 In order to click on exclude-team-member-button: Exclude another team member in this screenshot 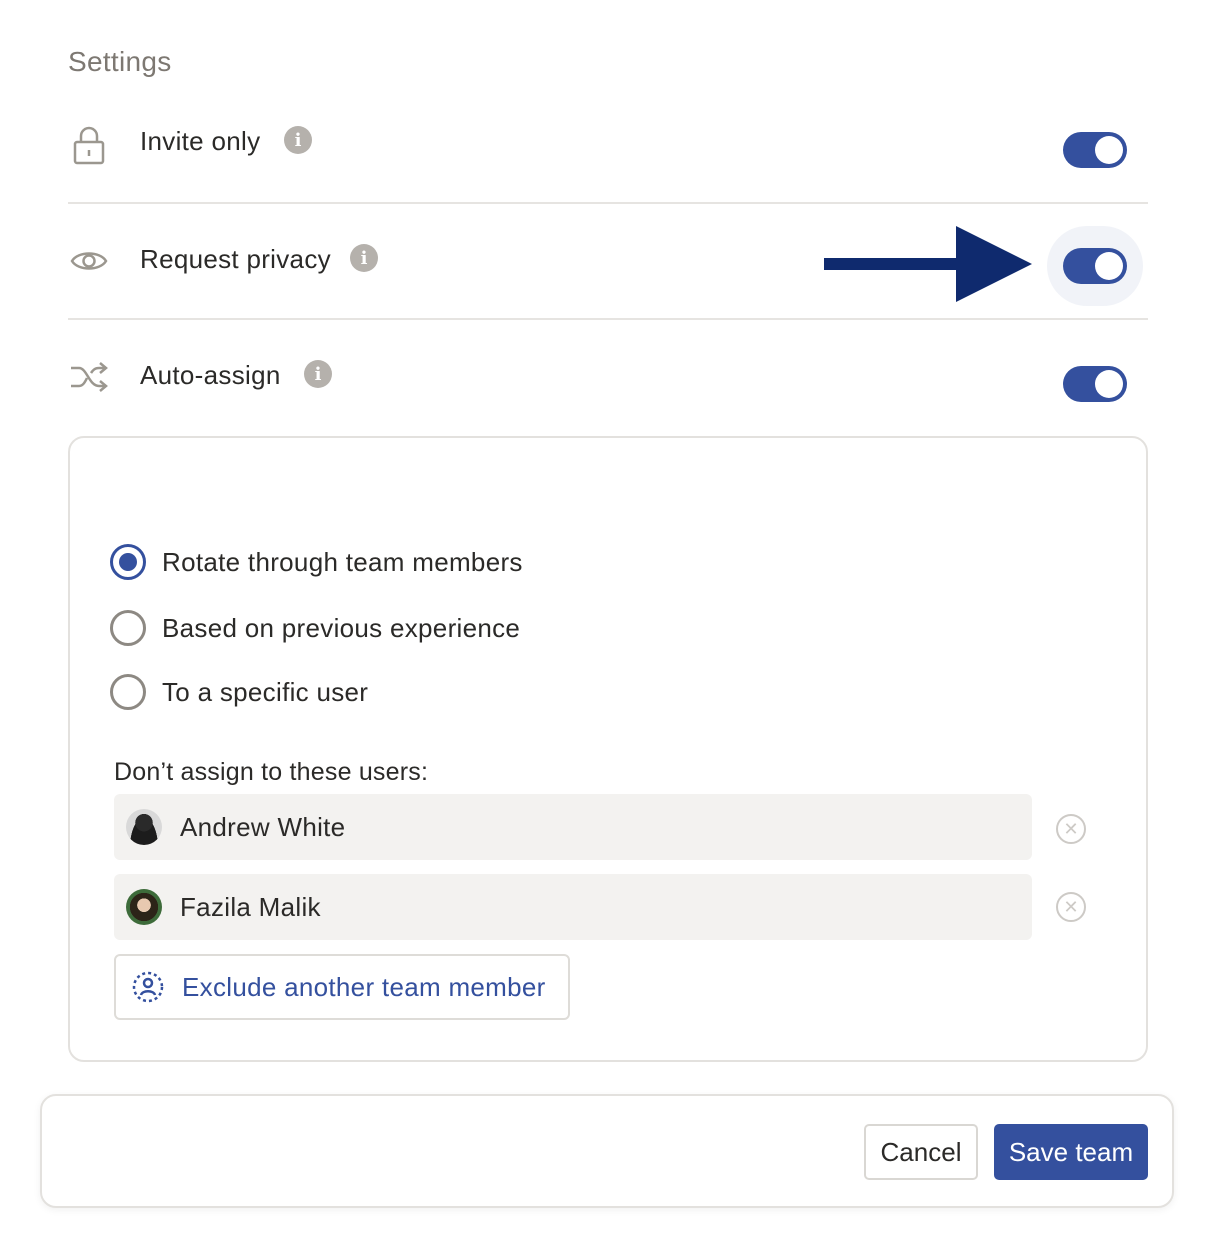, I will do `click(342, 987)`.